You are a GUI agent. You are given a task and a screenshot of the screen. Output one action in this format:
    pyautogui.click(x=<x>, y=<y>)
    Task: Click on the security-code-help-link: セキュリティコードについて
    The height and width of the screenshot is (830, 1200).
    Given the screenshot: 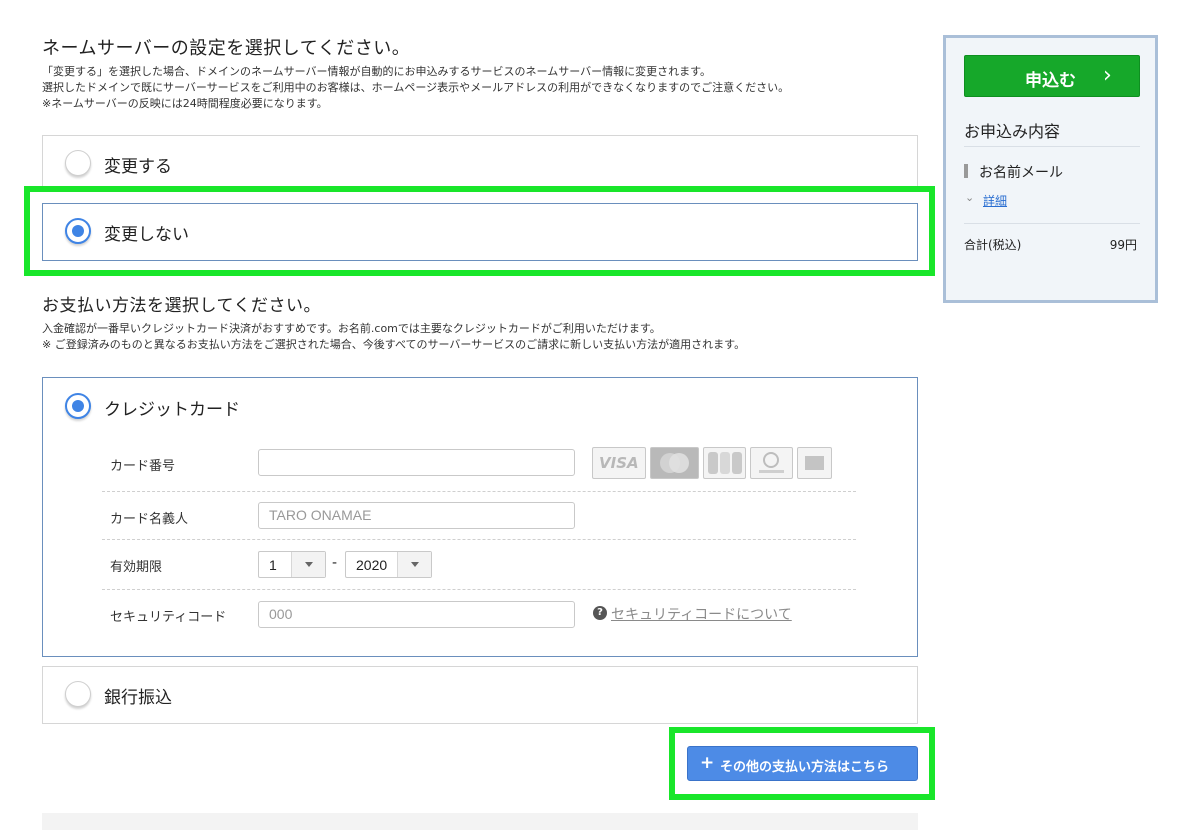 What is the action you would take?
    pyautogui.click(x=701, y=614)
    